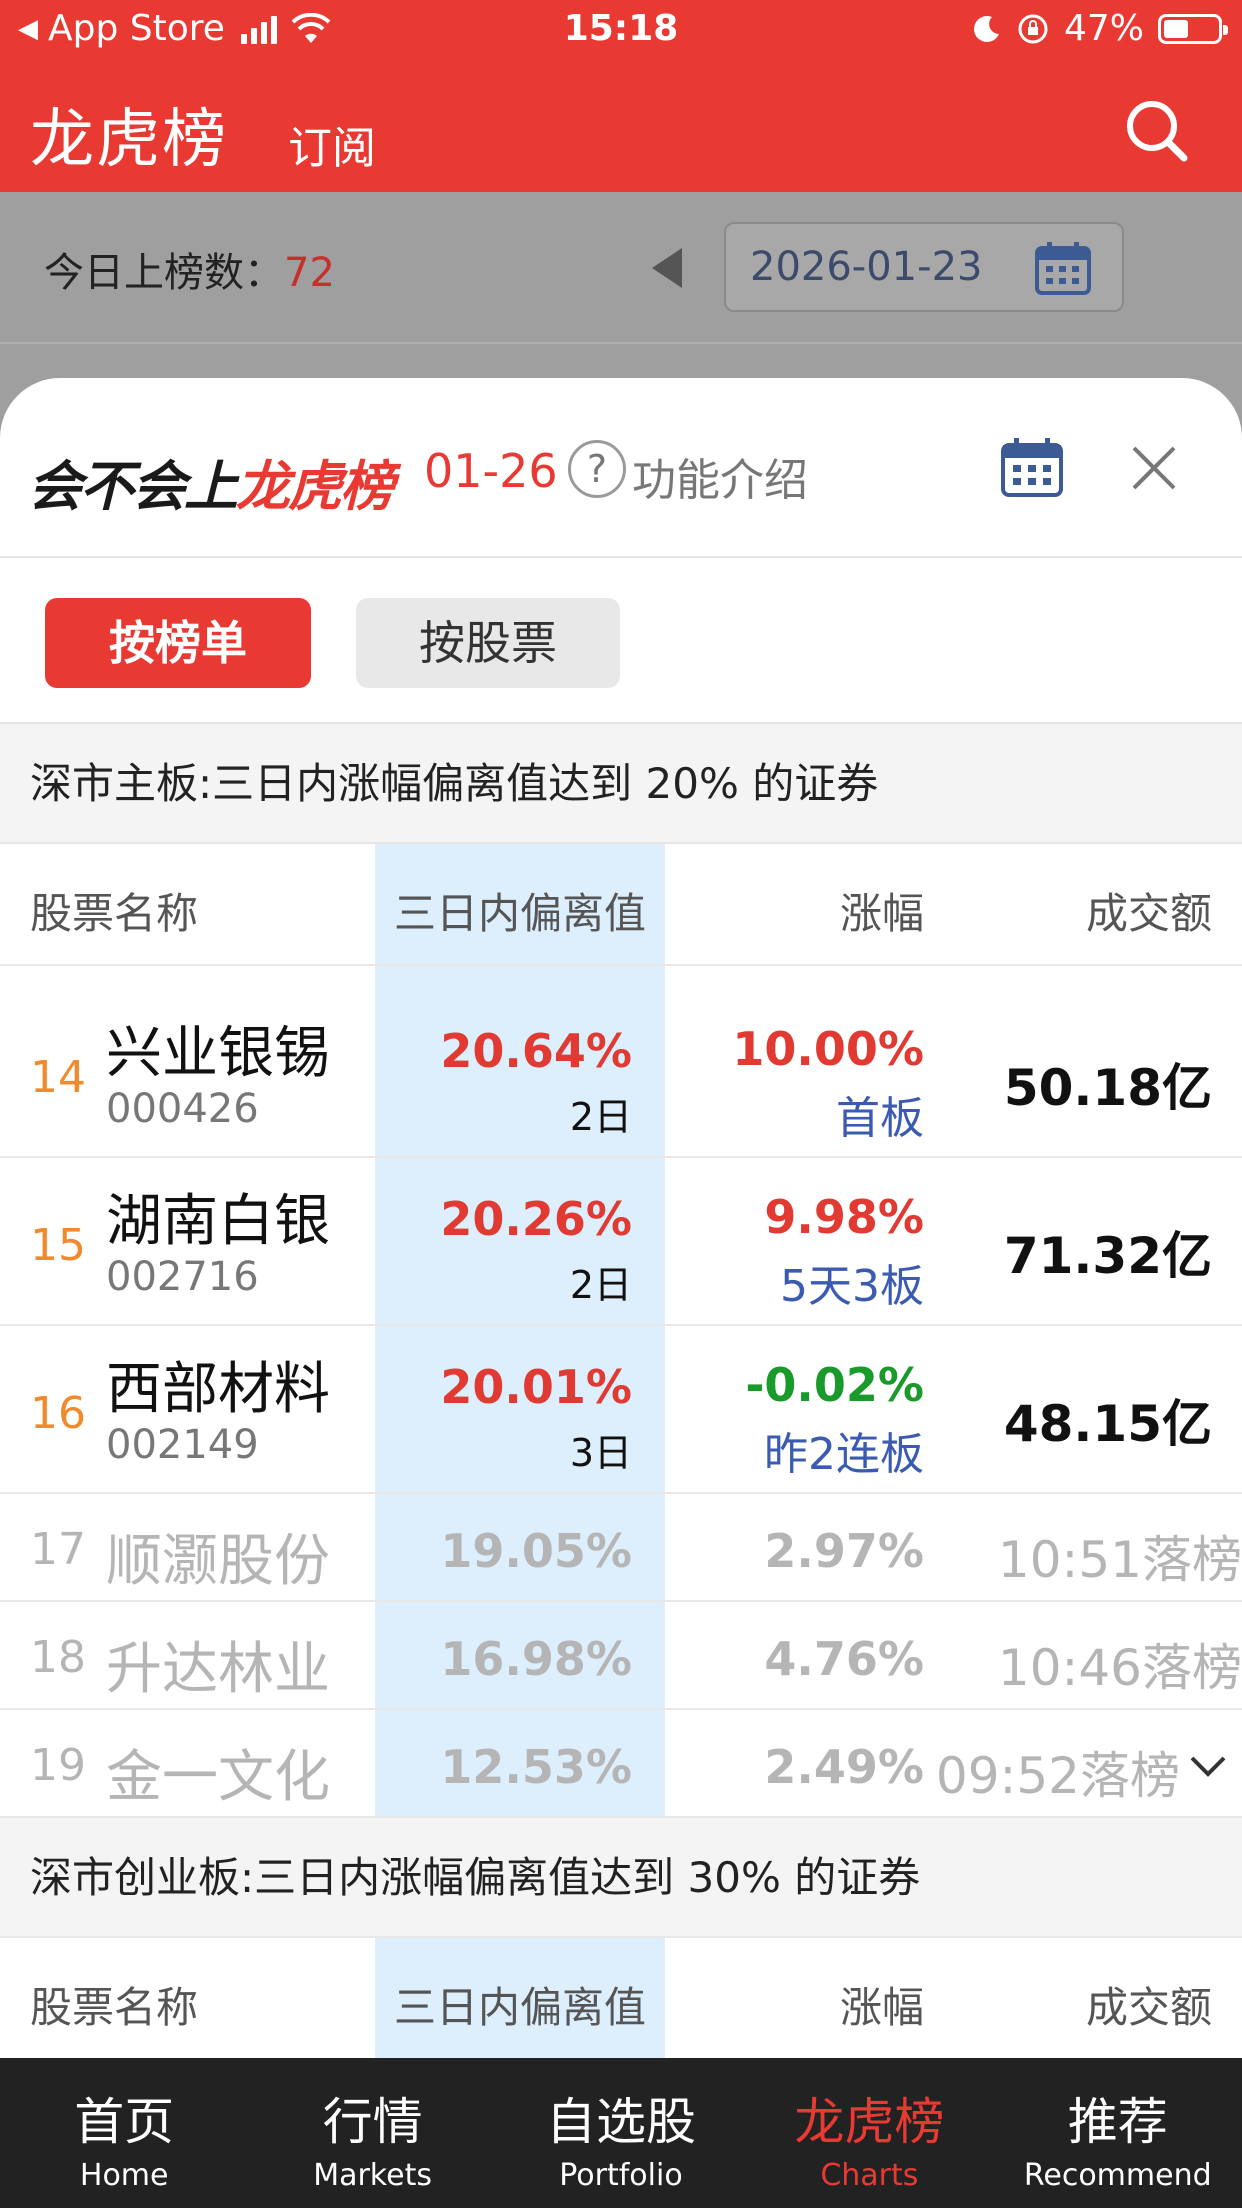 The width and height of the screenshot is (1242, 2208). What do you see at coordinates (844, 1454) in the screenshot?
I see `row-board-status: 昨2连板` at bounding box center [844, 1454].